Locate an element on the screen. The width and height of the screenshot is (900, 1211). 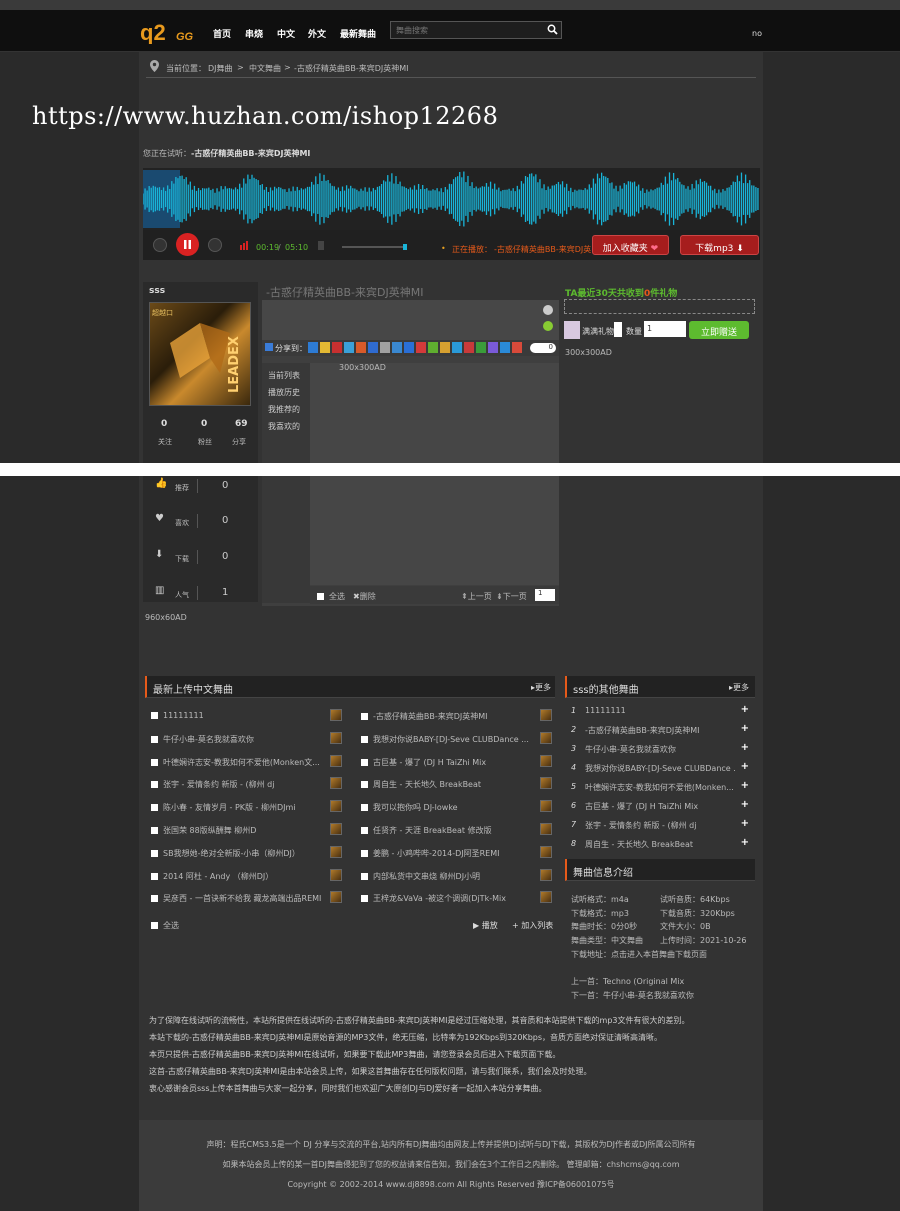
list-tab: 播放历史 is located at coordinates (284, 392).